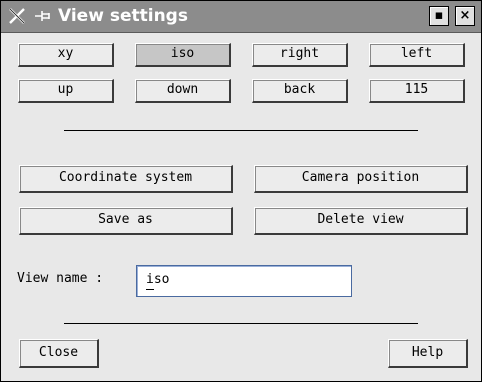 The width and height of the screenshot is (482, 382). What do you see at coordinates (241, 130) in the screenshot?
I see `separator-top` at bounding box center [241, 130].